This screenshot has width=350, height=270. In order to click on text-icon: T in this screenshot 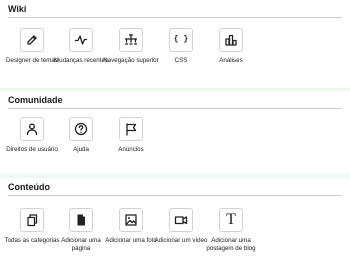, I will do `click(231, 219)`.